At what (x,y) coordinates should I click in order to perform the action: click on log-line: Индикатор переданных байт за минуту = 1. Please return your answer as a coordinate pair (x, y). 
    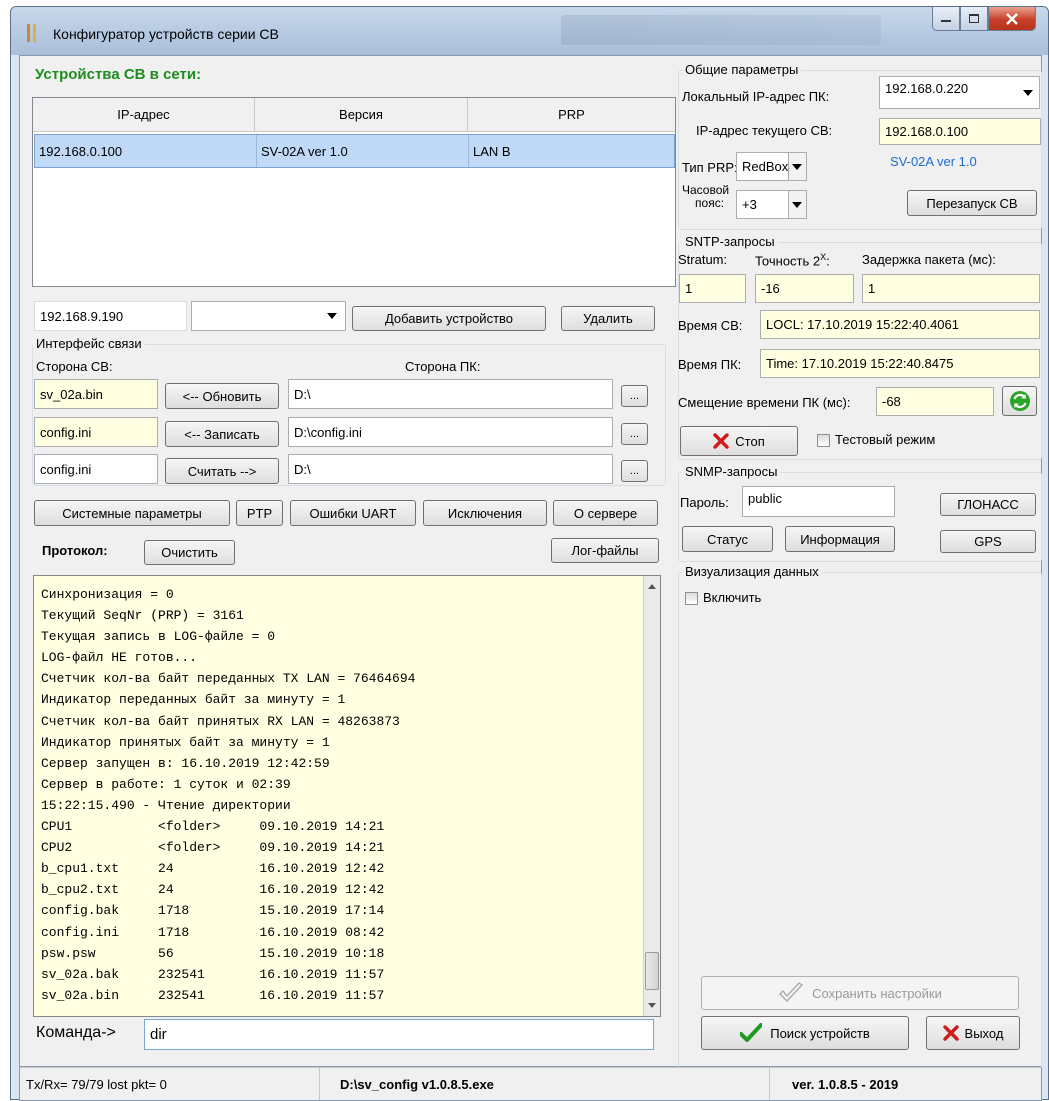
    Looking at the image, I should click on (193, 700).